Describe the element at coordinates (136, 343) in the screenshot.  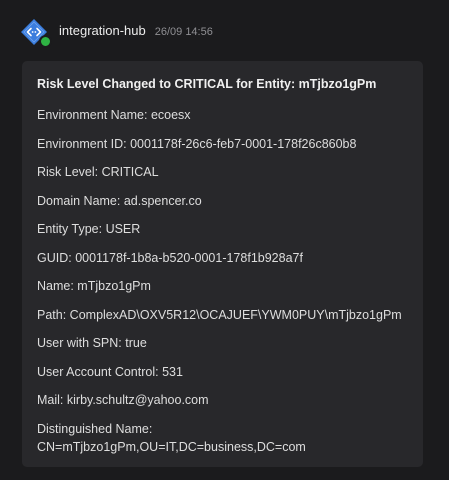
I see `field-value: true` at that location.